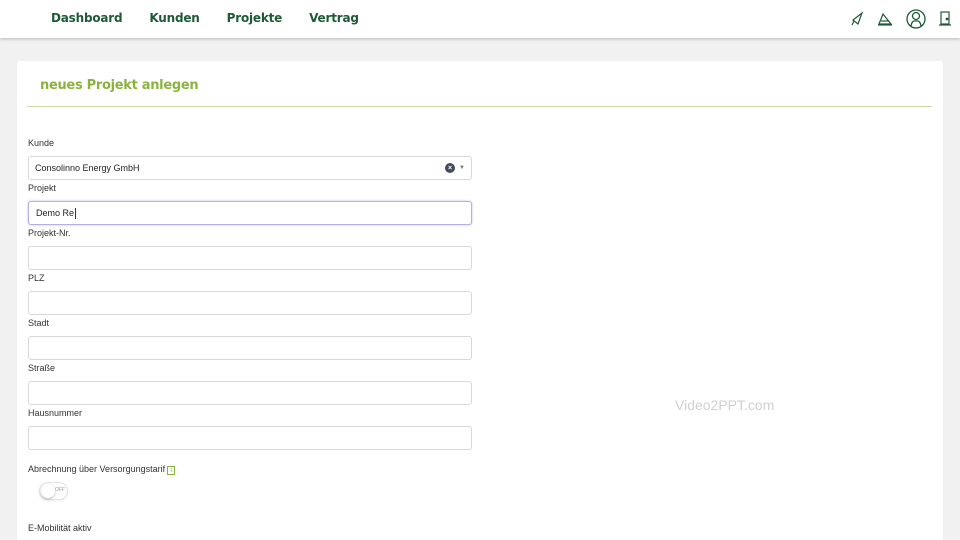  Describe the element at coordinates (462, 168) in the screenshot. I see `chevron-down-icon: ▼` at that location.